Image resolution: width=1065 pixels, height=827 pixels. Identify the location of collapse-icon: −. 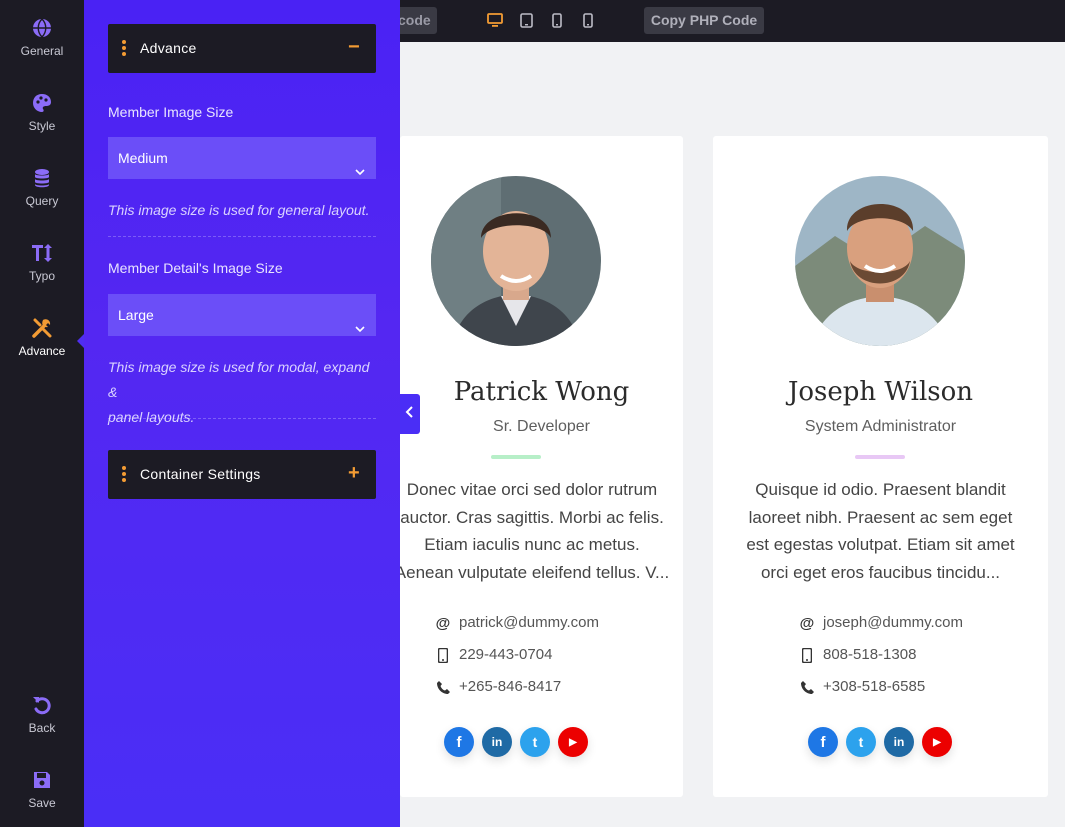
(354, 47).